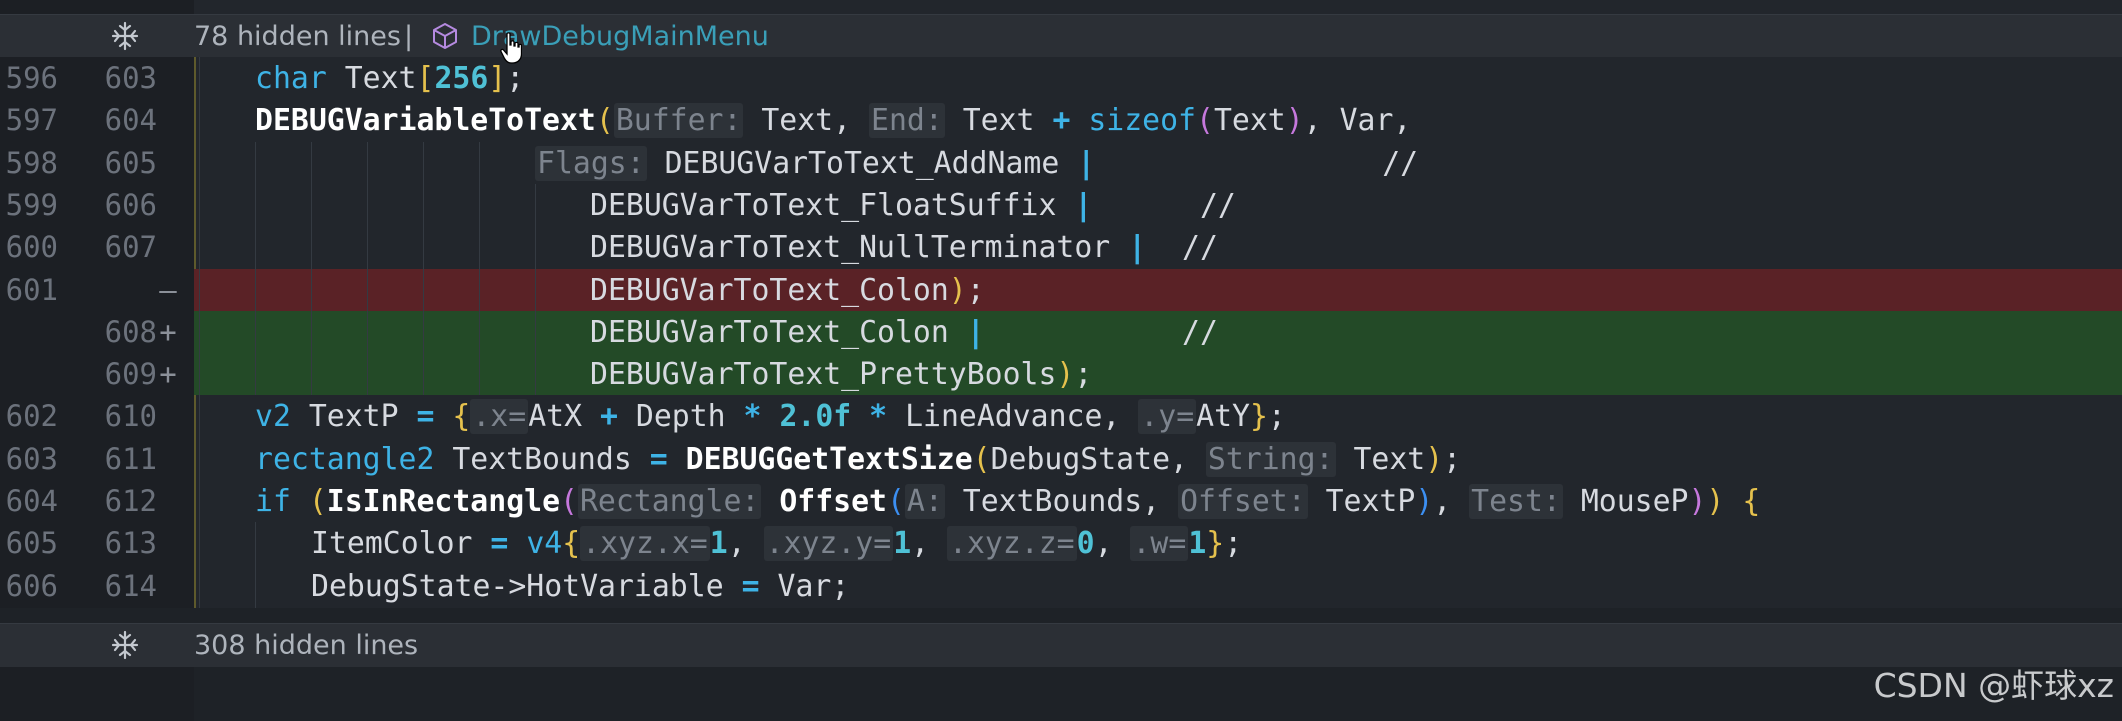 The width and height of the screenshot is (2122, 721). I want to click on code-text: DEBUGVarToText_Colon);, so click(787, 290).